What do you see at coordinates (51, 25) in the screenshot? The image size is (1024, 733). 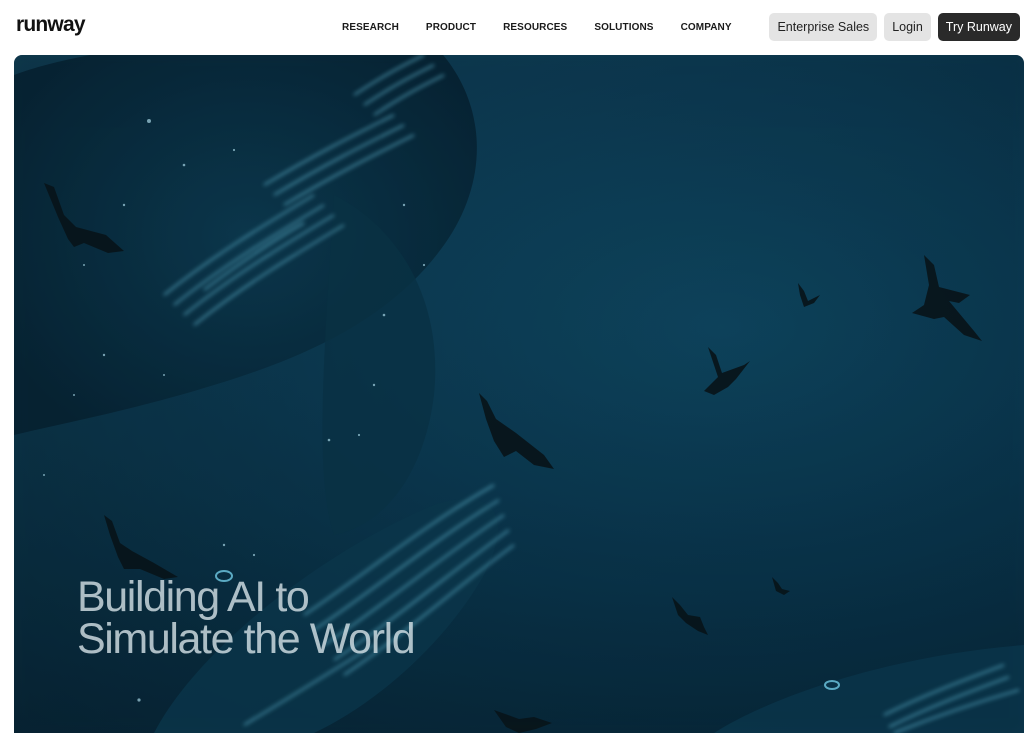 I see `runway-logo: runway` at bounding box center [51, 25].